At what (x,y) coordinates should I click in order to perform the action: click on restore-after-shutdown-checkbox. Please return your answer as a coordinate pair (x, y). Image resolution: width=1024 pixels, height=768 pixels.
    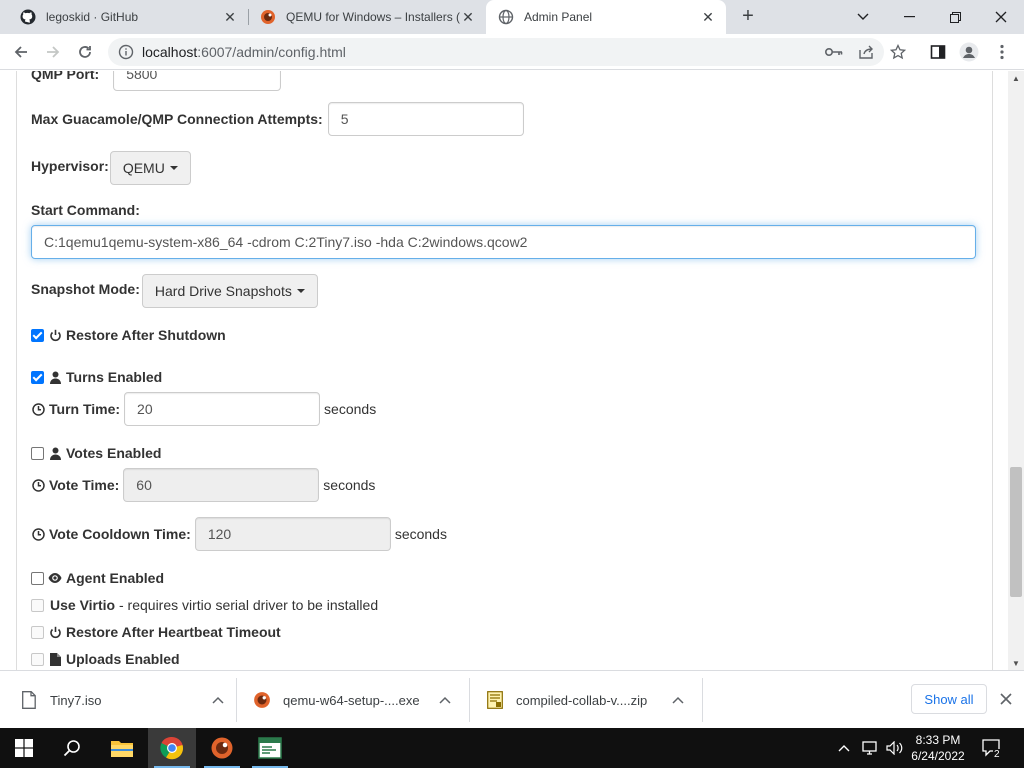
    Looking at the image, I should click on (37, 335).